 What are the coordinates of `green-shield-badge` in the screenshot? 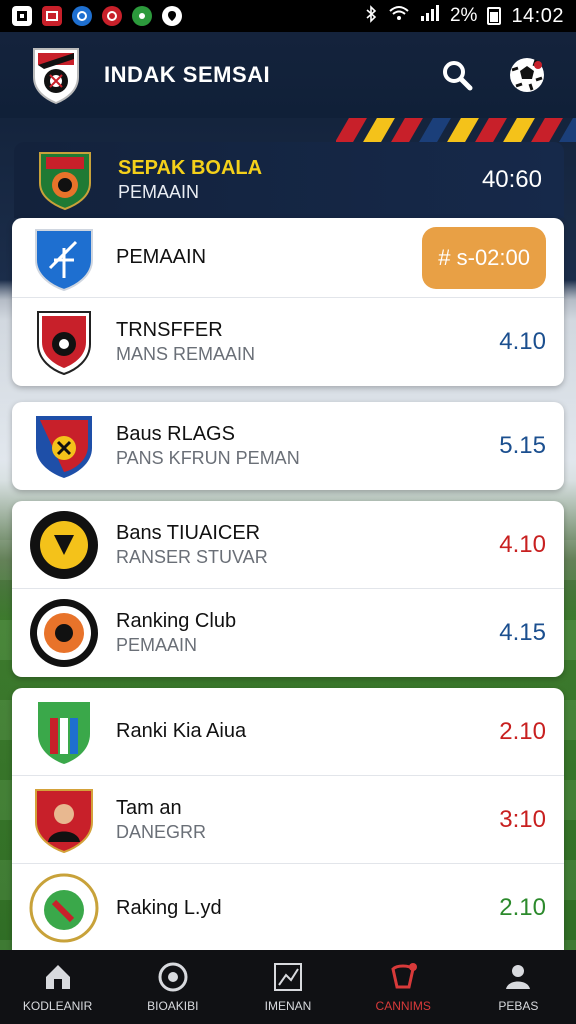 It's located at (64, 732).